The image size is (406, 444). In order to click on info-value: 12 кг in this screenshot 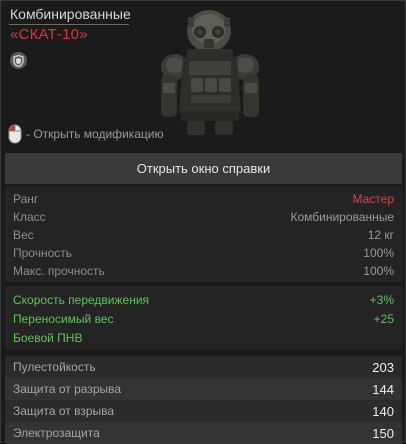, I will do `click(380, 235)`.